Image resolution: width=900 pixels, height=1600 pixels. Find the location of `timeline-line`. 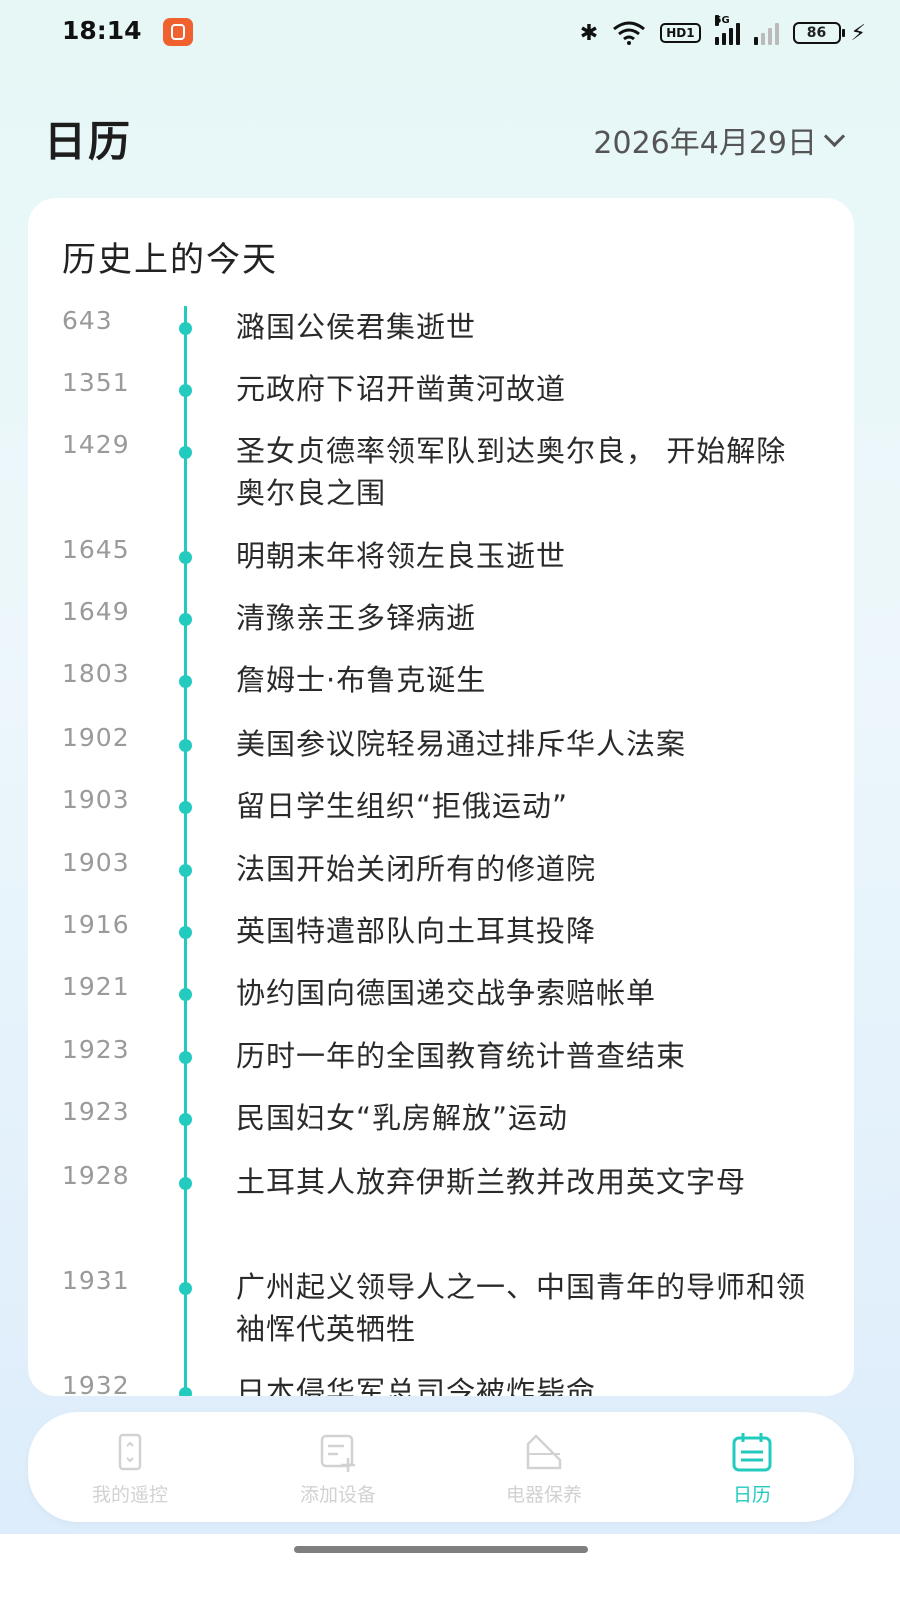

timeline-line is located at coordinates (185, 851).